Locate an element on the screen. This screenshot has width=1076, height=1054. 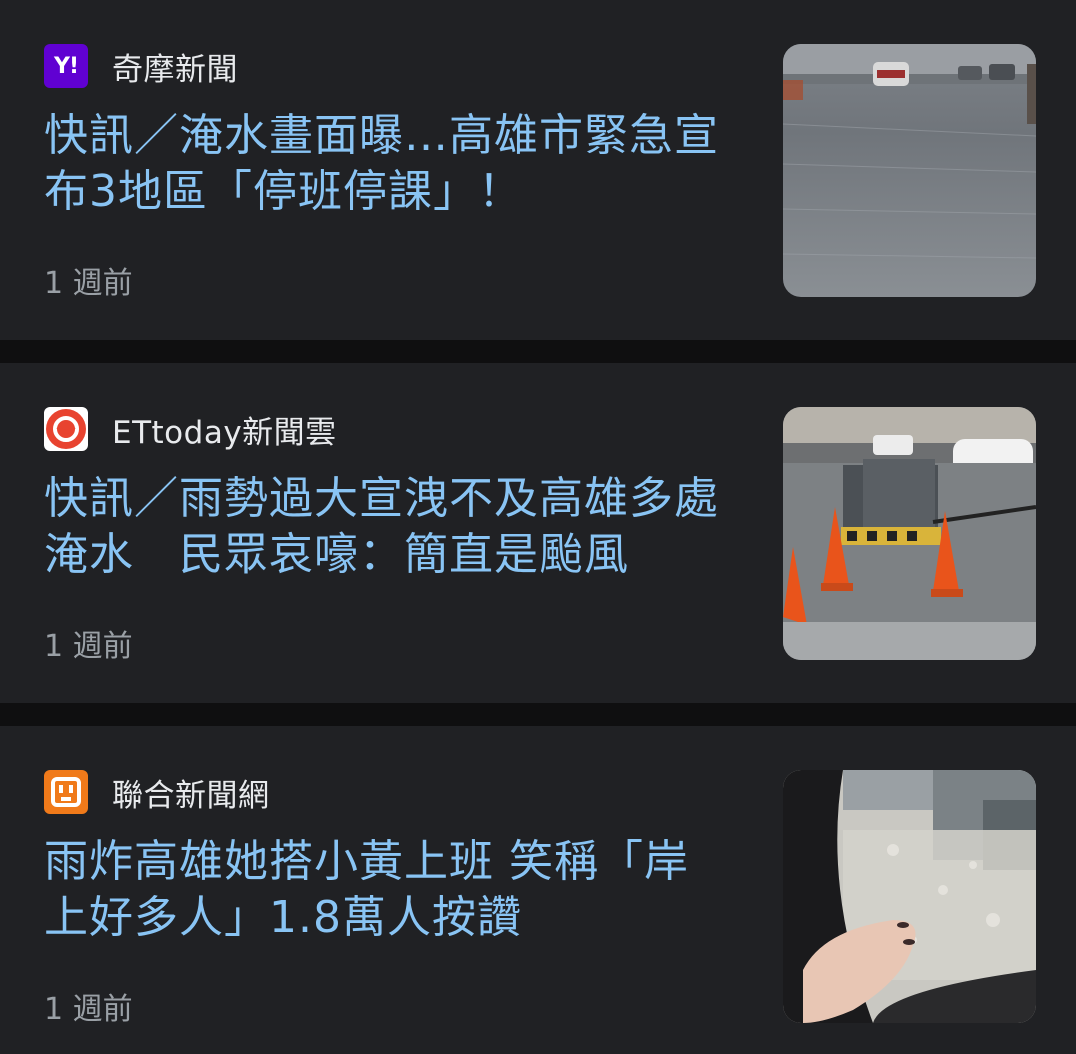
udn-logo-icon is located at coordinates (66, 792).